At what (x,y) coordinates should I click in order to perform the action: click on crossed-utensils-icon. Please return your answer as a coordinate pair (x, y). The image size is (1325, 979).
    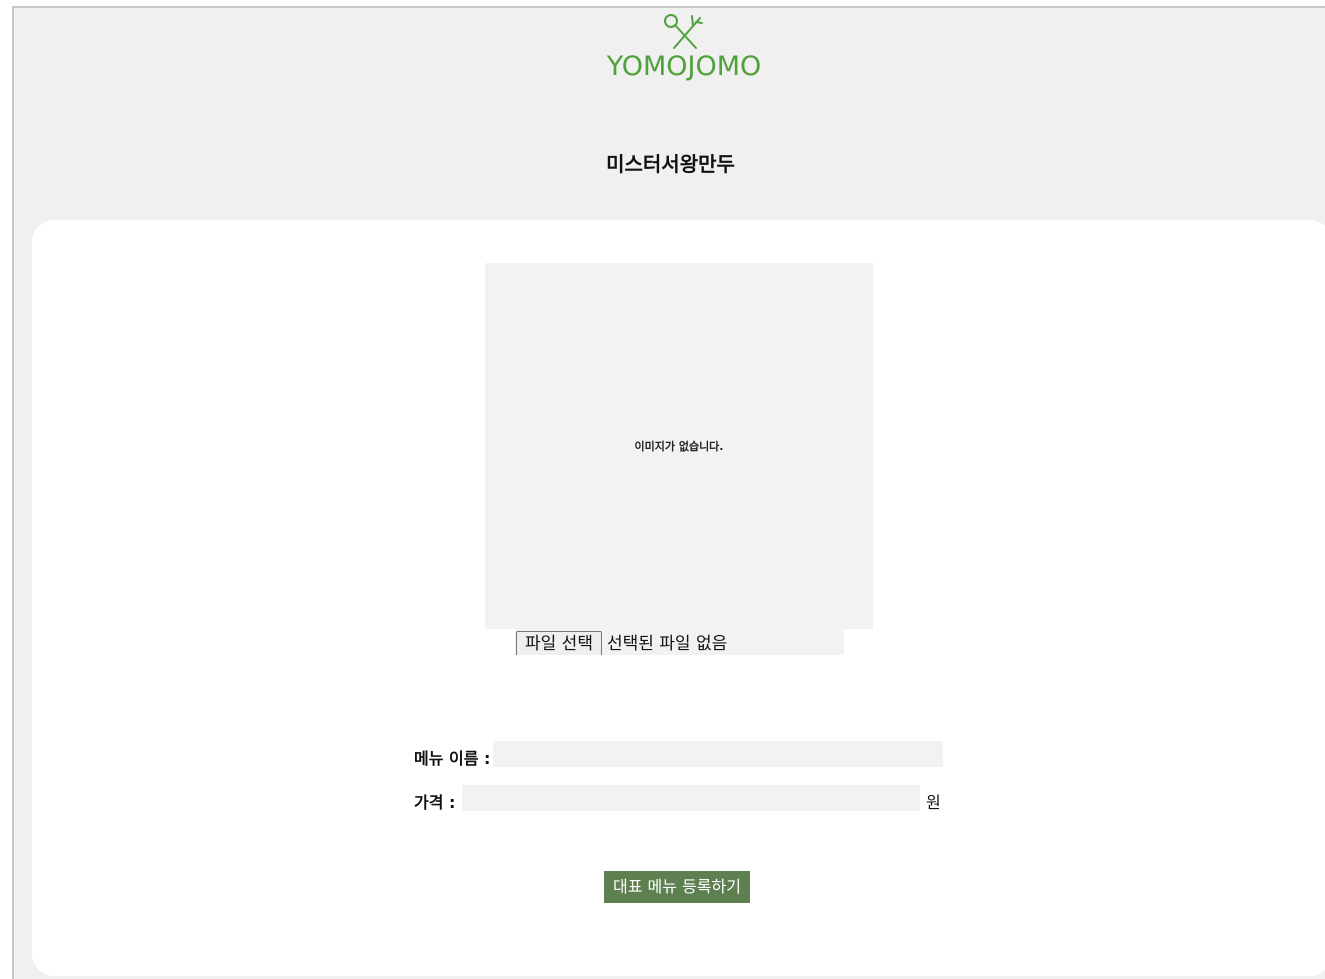
    Looking at the image, I should click on (683, 31).